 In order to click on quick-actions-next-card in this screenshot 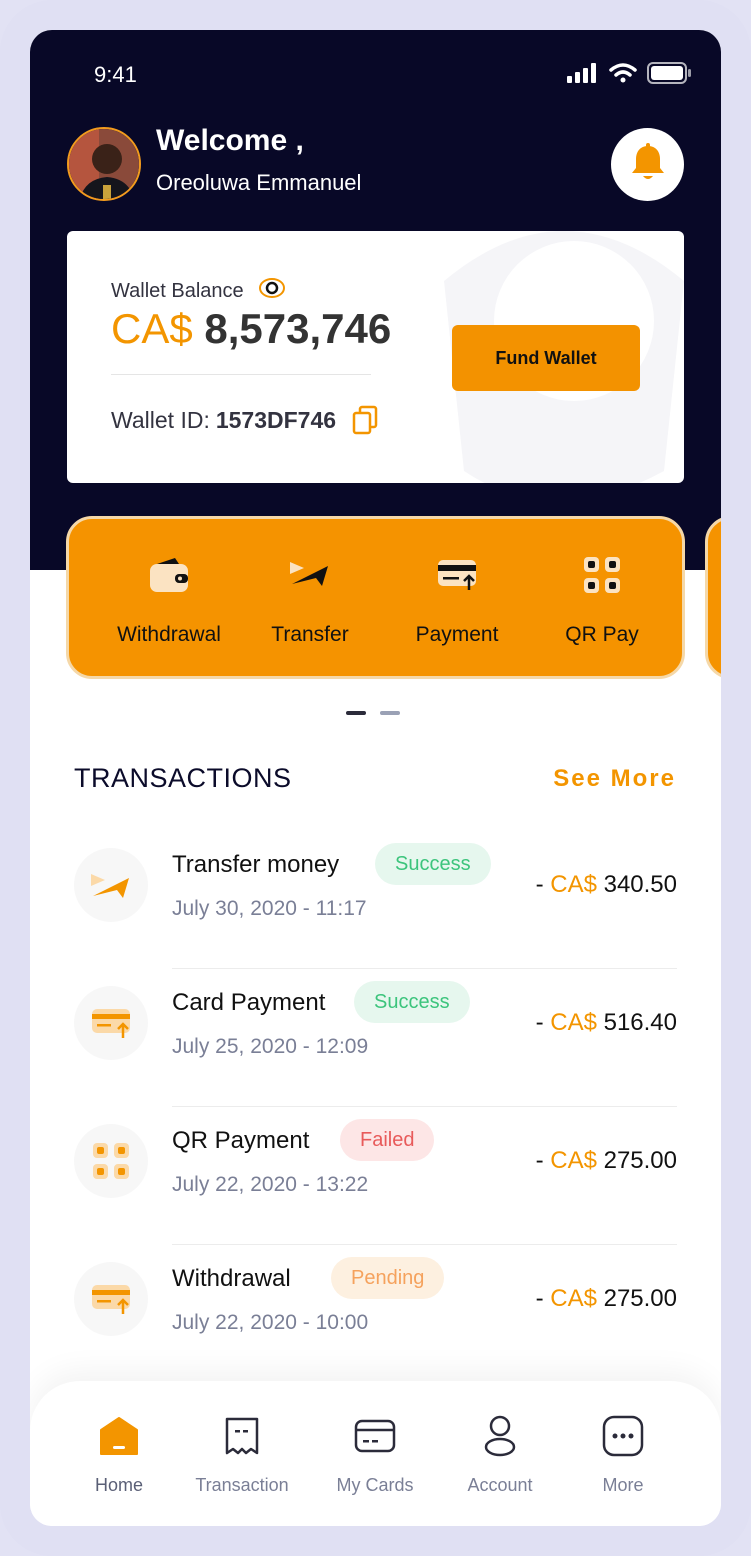, I will do `click(713, 597)`.